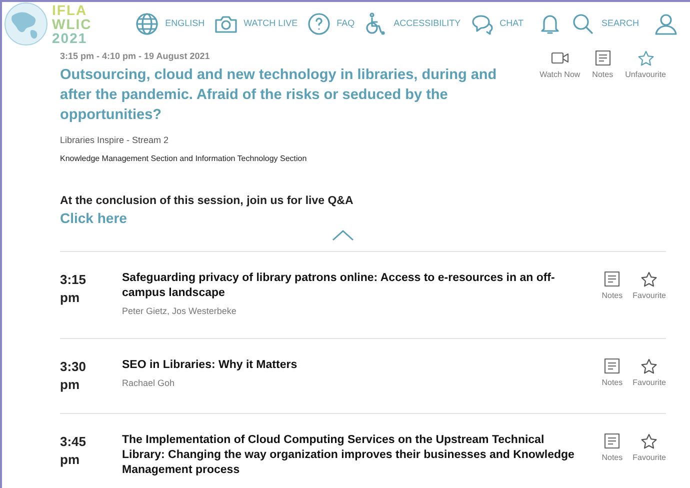 The height and width of the screenshot is (488, 690). I want to click on logo-text: WLIC, so click(72, 24).